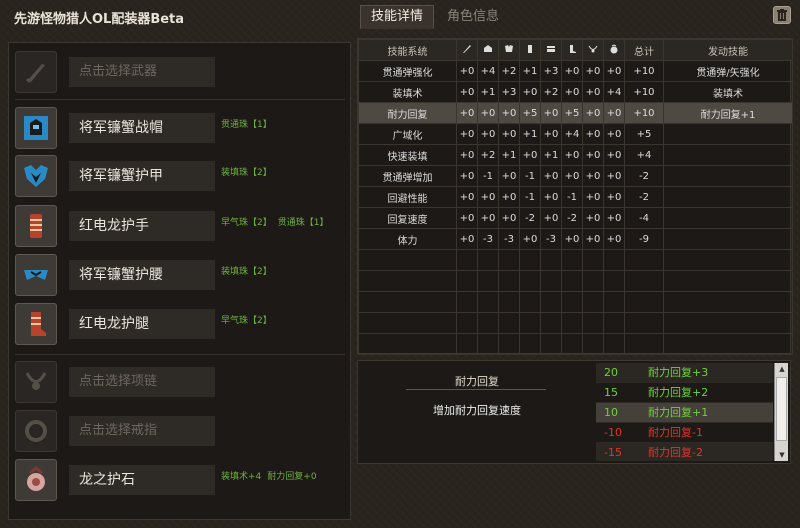 This screenshot has height=528, width=800. What do you see at coordinates (678, 372) in the screenshot?
I see `level-skill: 耐力回复+3` at bounding box center [678, 372].